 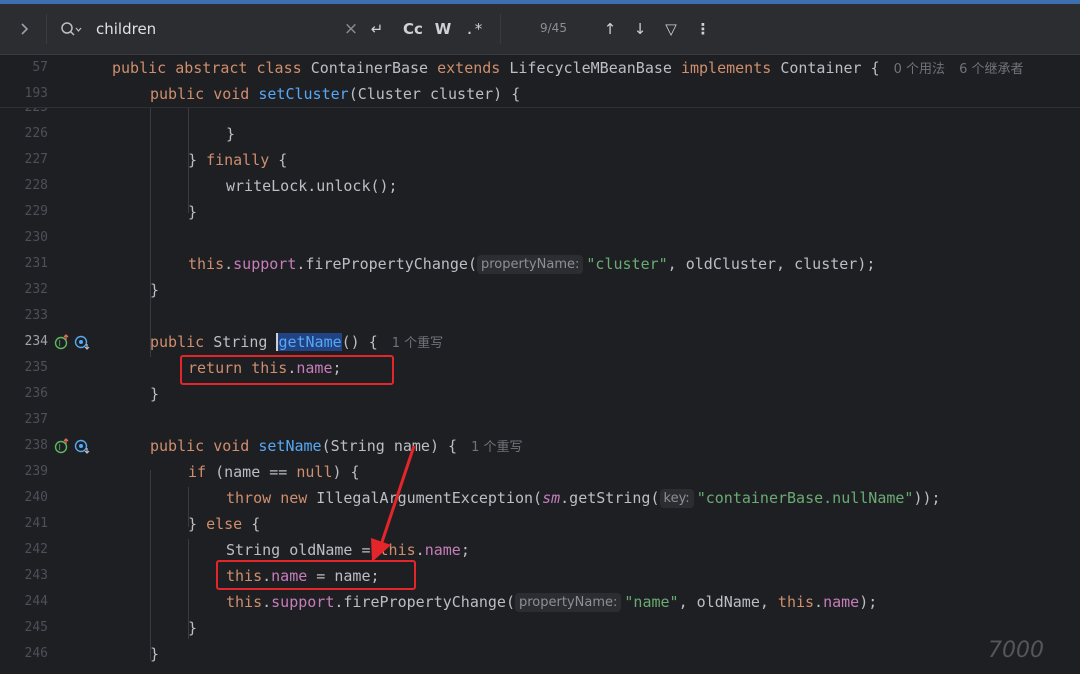 What do you see at coordinates (393, 503) in the screenshot?
I see `annotation-arrow` at bounding box center [393, 503].